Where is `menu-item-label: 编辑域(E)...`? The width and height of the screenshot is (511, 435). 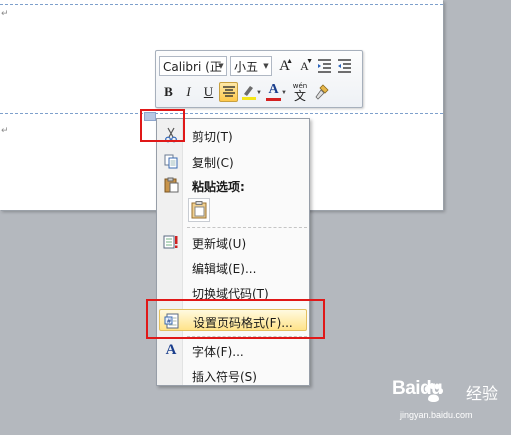
menu-item-label: 编辑域(E)... is located at coordinates (224, 269).